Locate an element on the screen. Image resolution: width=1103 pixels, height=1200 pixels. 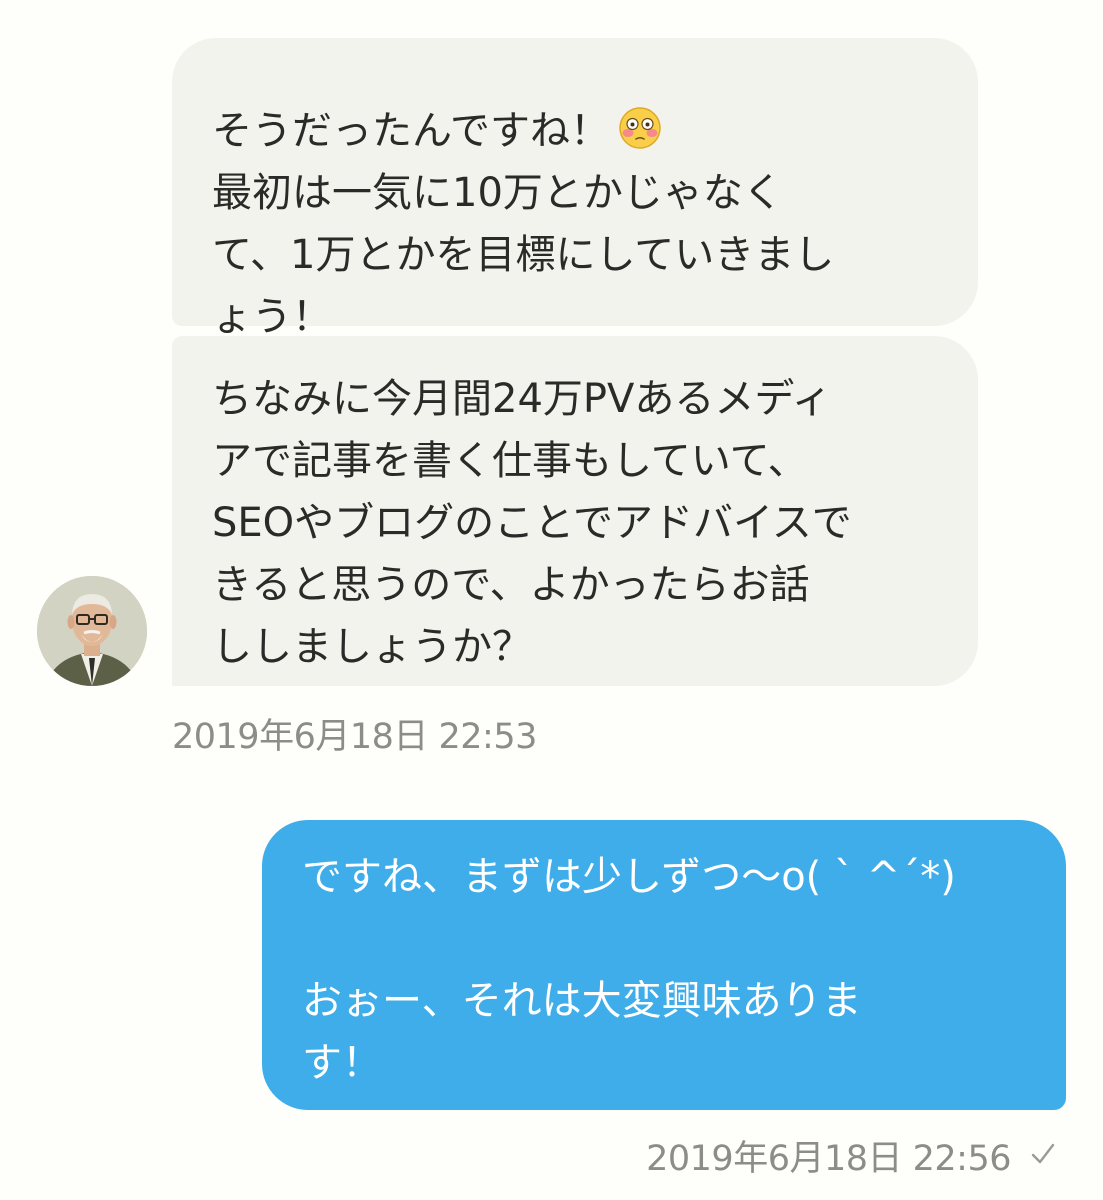
elderly-man-portrait-icon is located at coordinates (92, 631).